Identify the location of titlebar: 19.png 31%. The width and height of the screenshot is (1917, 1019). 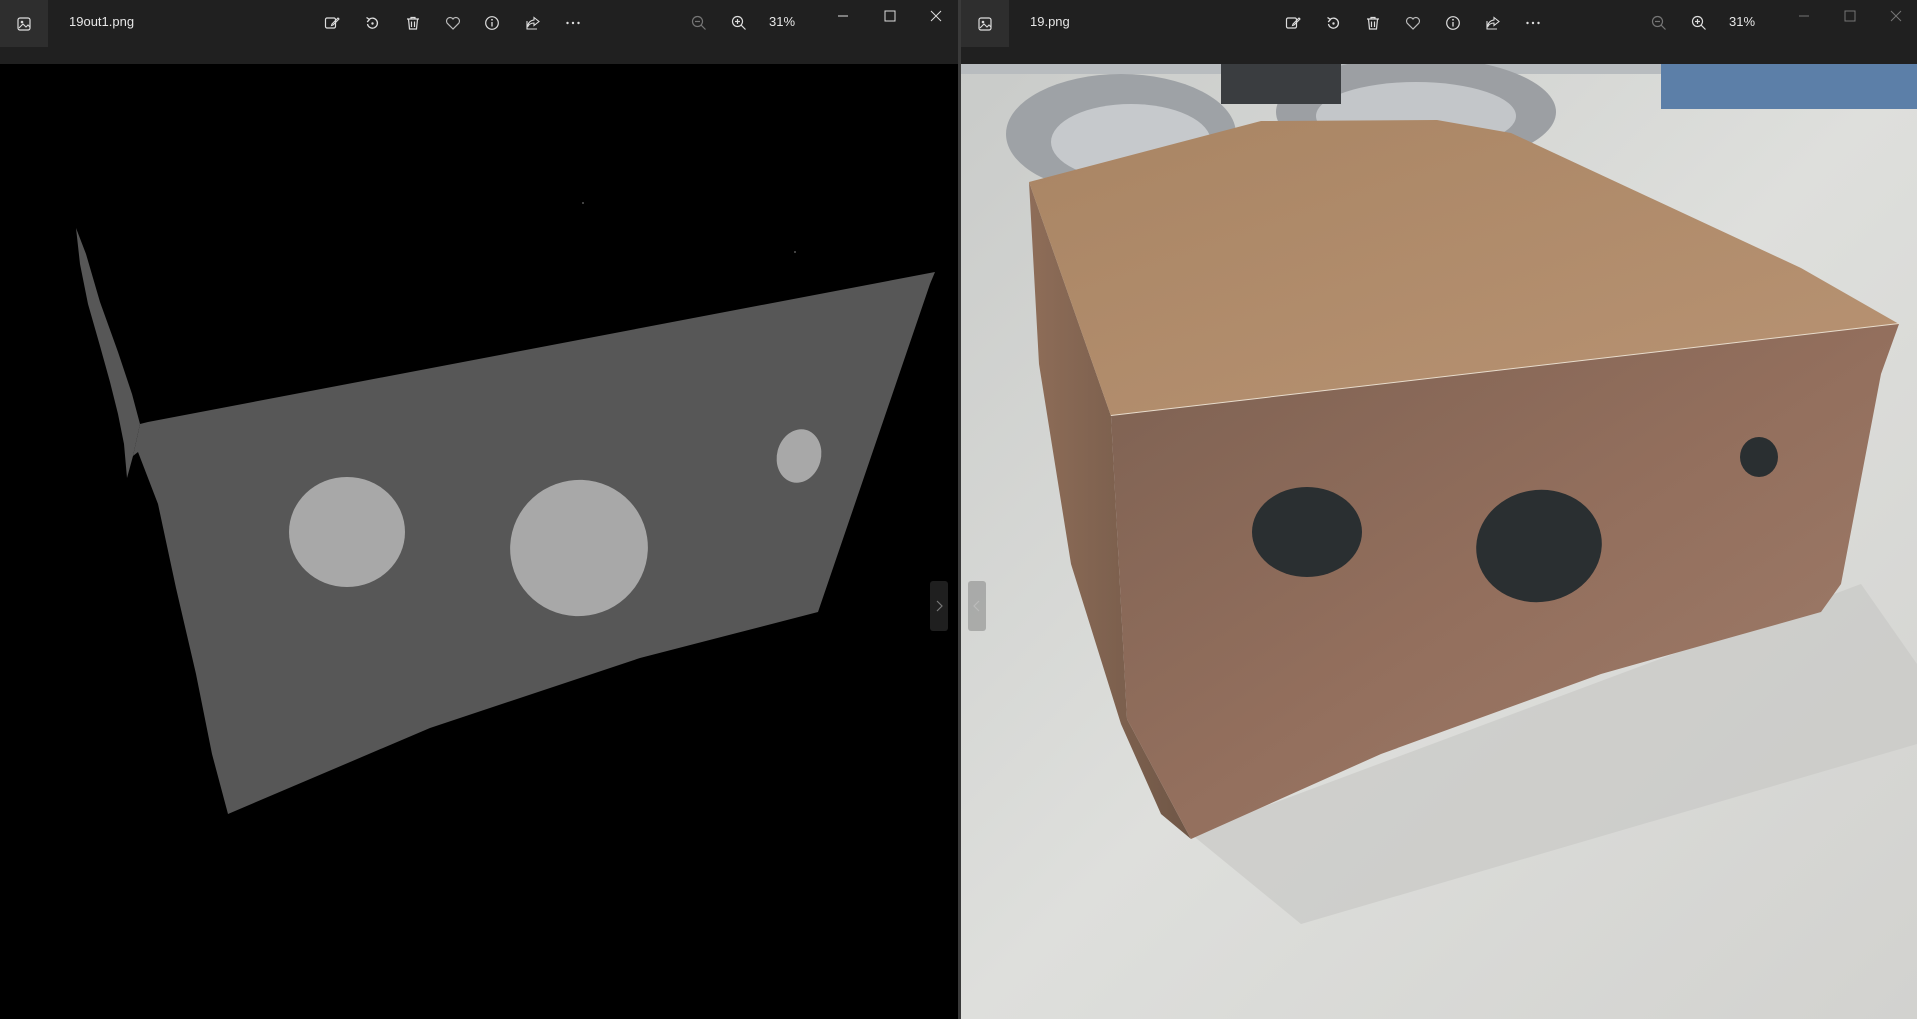
(1439, 23).